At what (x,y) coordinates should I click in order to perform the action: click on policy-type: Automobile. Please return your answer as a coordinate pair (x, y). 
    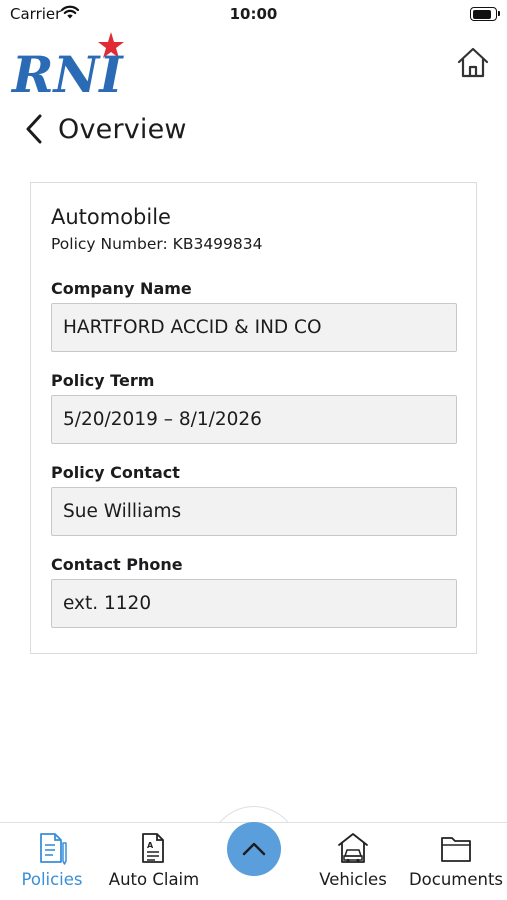
    Looking at the image, I should click on (111, 217).